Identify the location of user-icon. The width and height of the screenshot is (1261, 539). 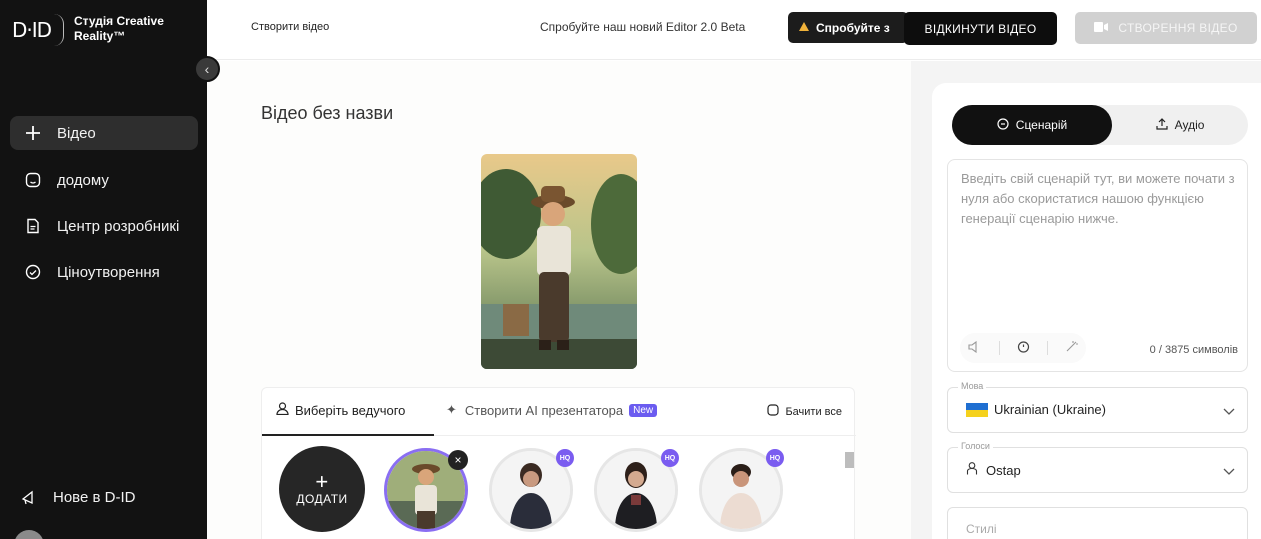
(282, 410).